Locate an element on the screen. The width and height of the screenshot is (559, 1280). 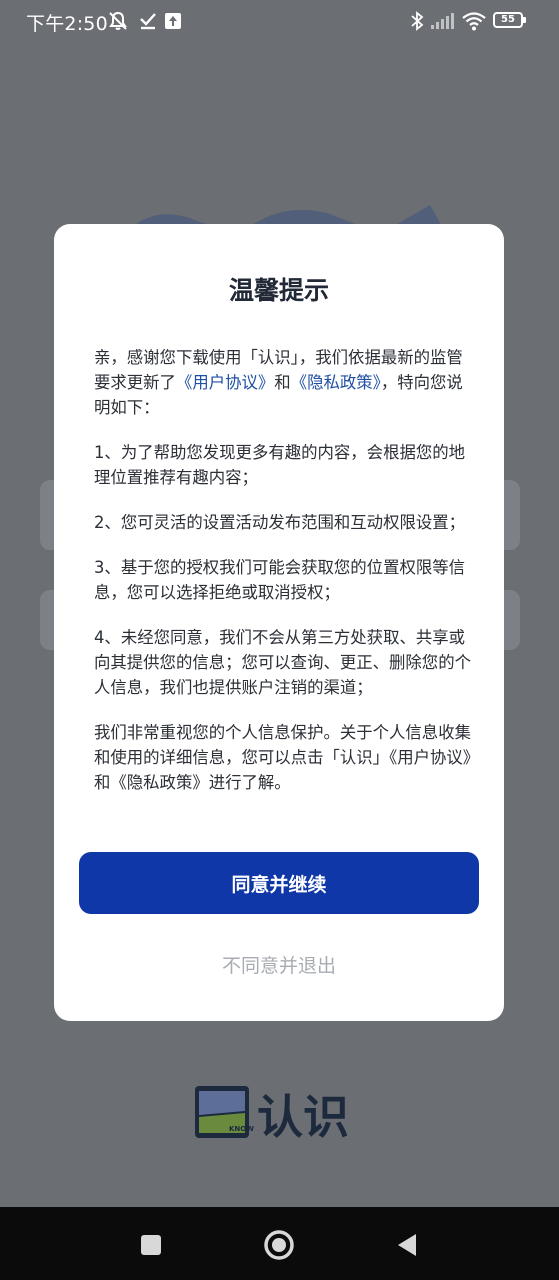
logo-subtext: KNOW is located at coordinates (241, 1129).